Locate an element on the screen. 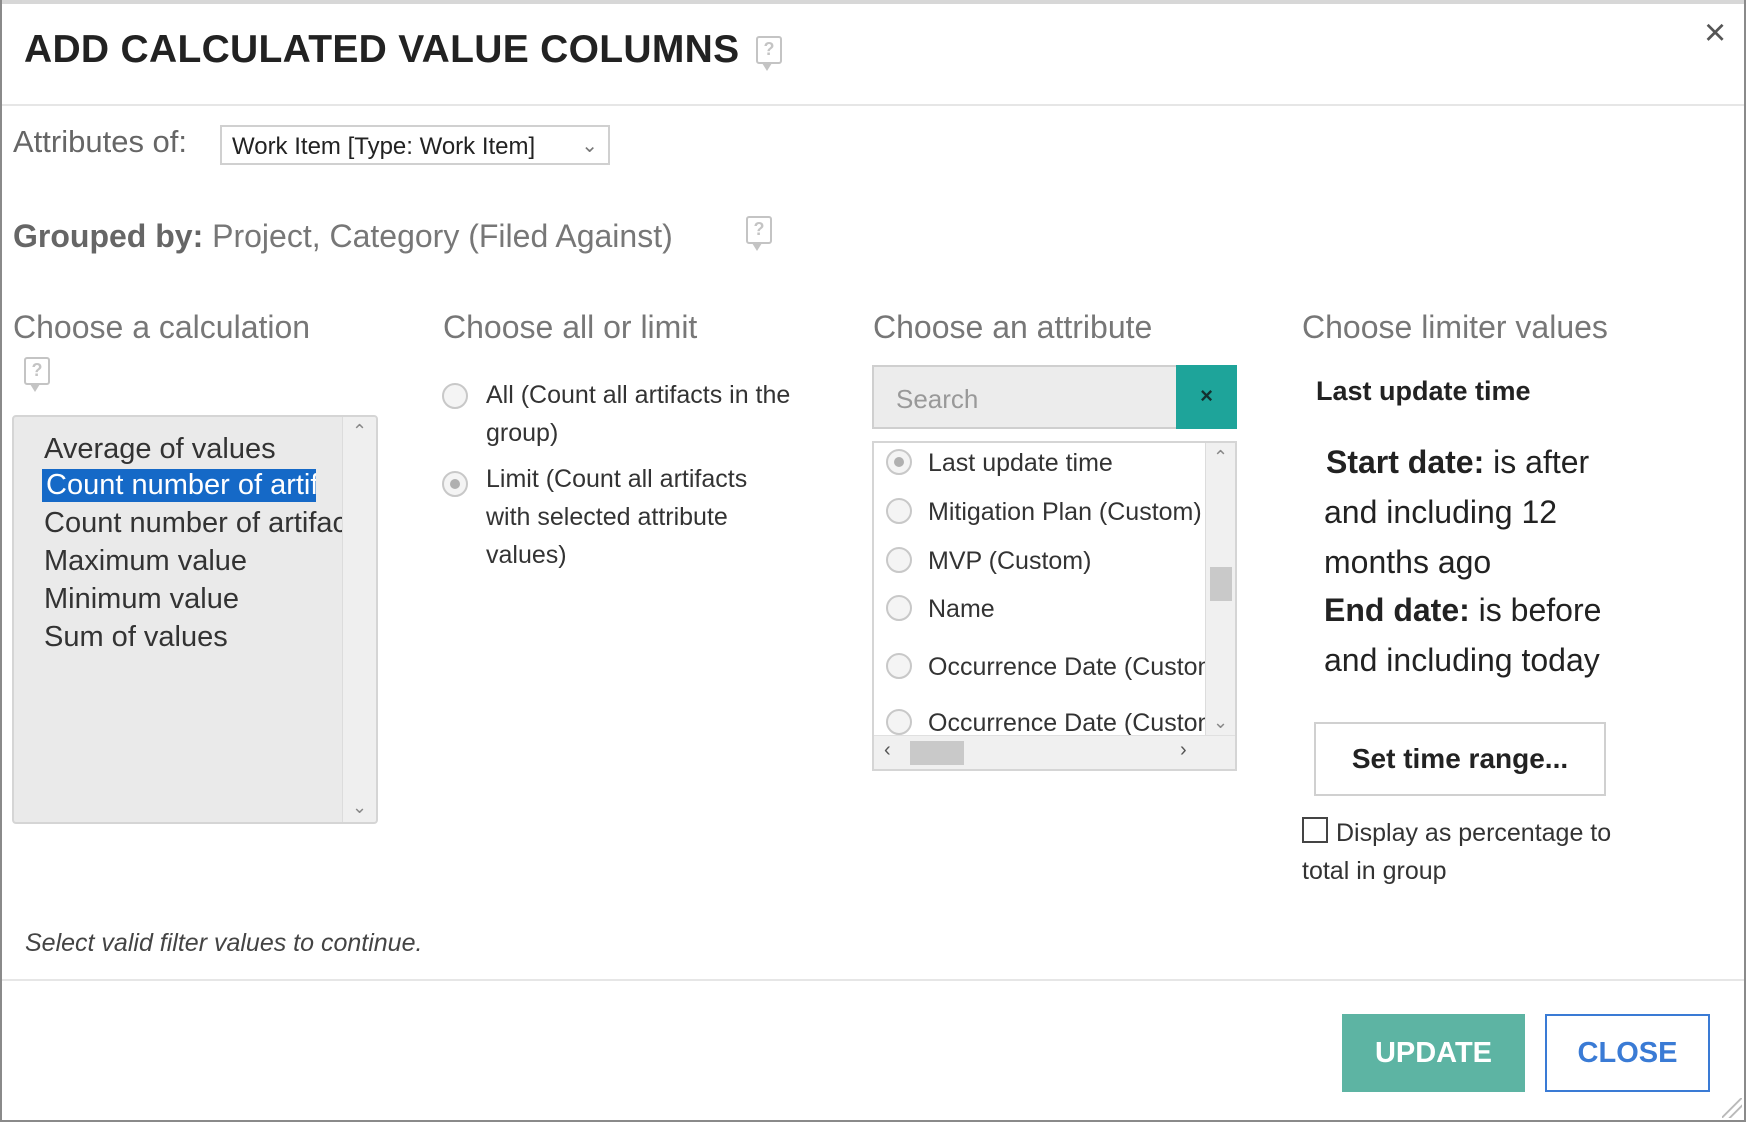 This screenshot has width=1746, height=1122. update-button: UPDATE is located at coordinates (1433, 1053).